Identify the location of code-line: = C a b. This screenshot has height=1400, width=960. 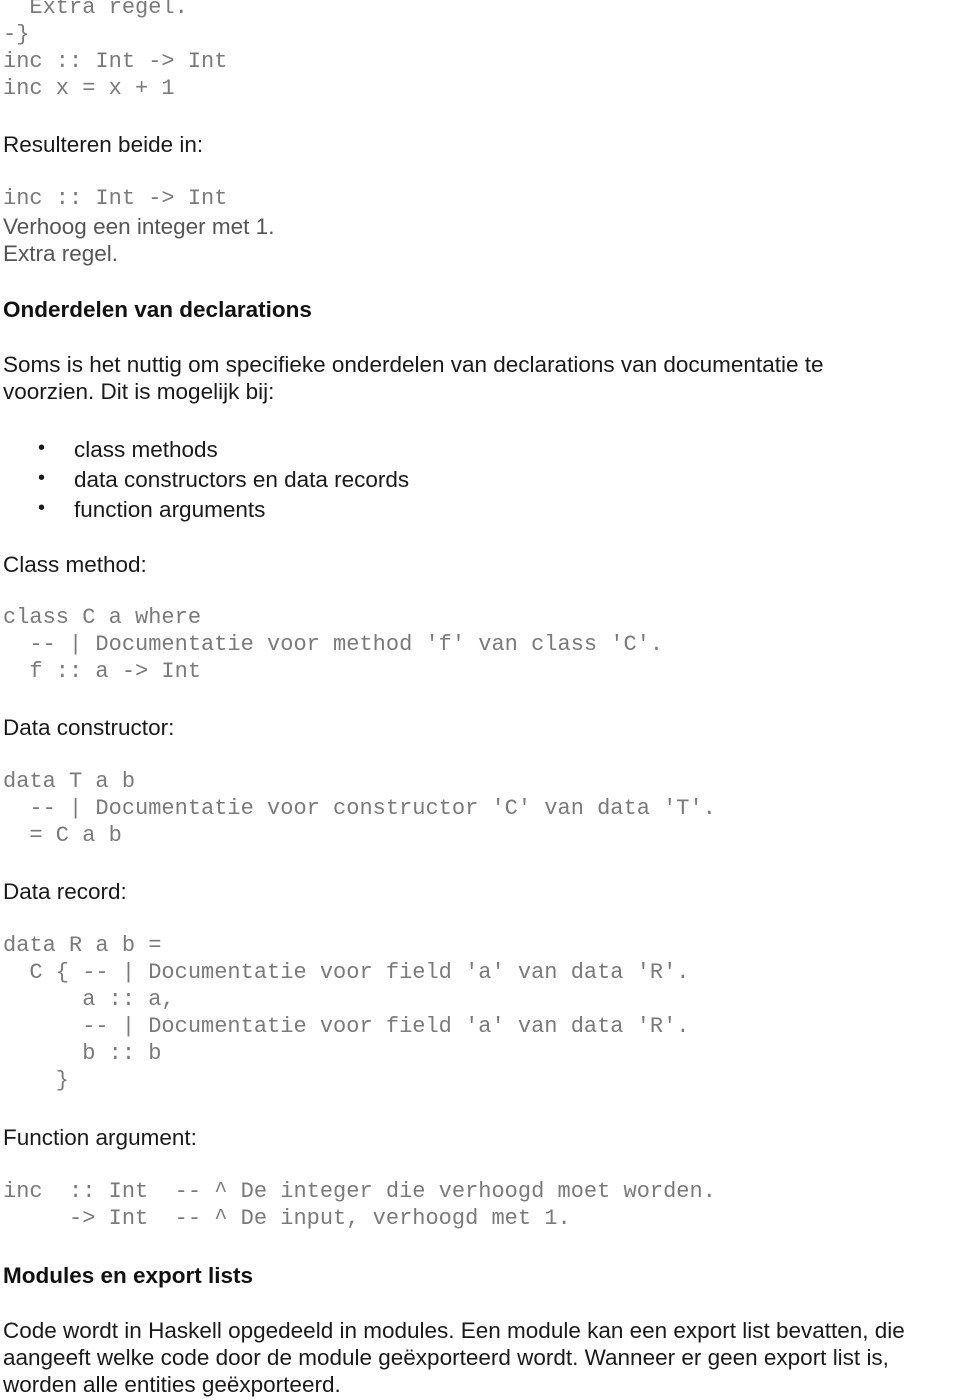
(62, 835).